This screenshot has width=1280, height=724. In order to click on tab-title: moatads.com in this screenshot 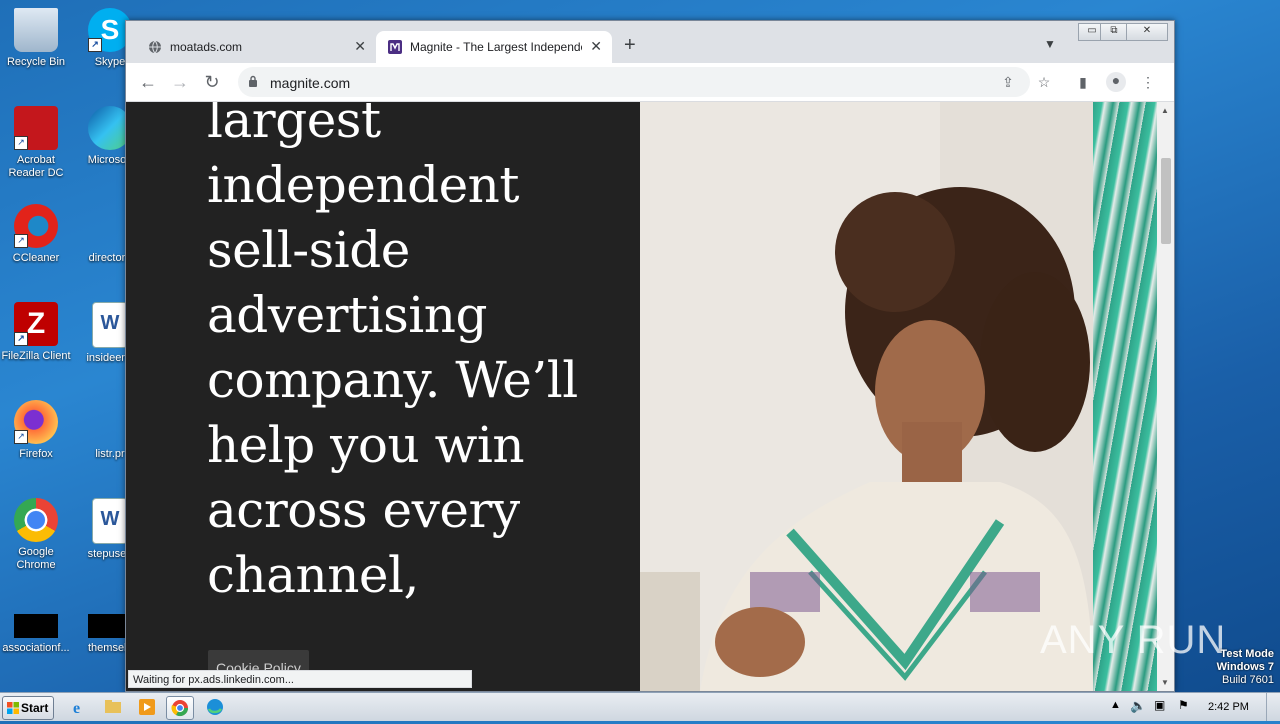, I will do `click(206, 47)`.